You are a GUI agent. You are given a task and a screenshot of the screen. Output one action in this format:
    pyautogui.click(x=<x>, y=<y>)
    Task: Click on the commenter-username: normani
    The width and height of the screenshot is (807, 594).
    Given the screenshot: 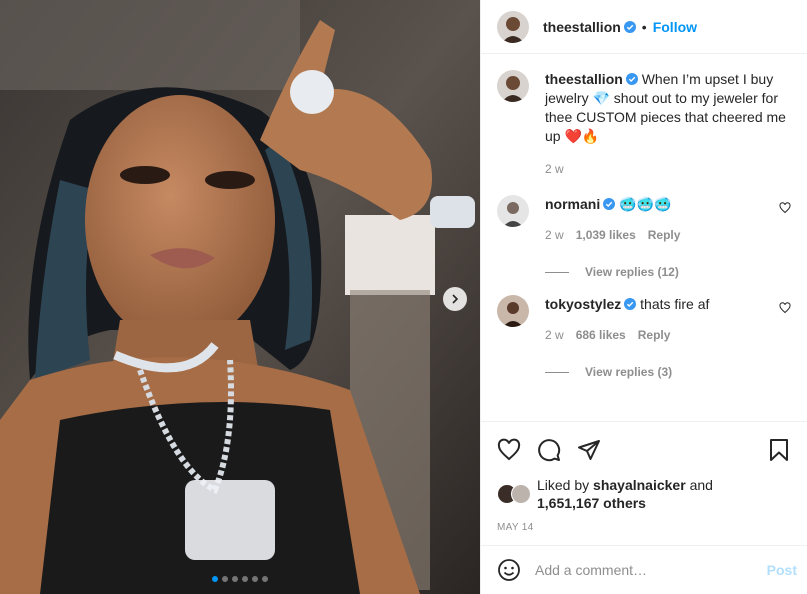 What is the action you would take?
    pyautogui.click(x=572, y=204)
    